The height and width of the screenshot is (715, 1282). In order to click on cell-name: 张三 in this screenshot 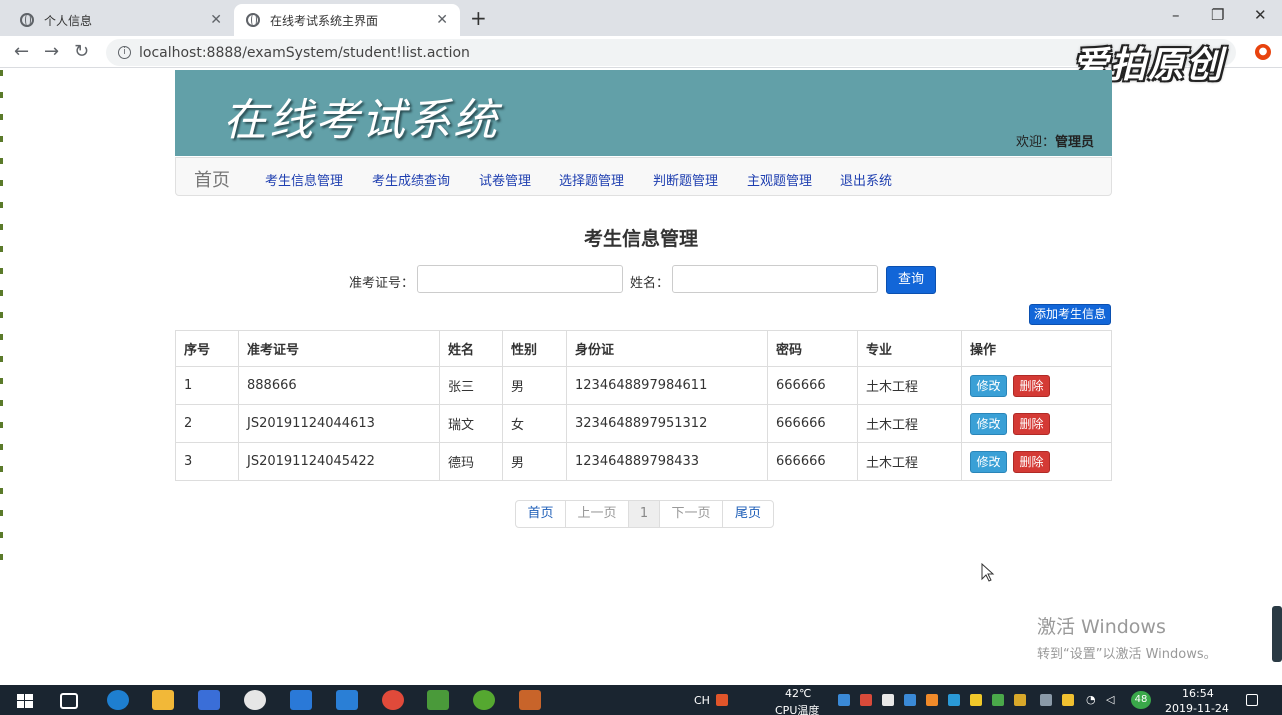, I will do `click(471, 385)`.